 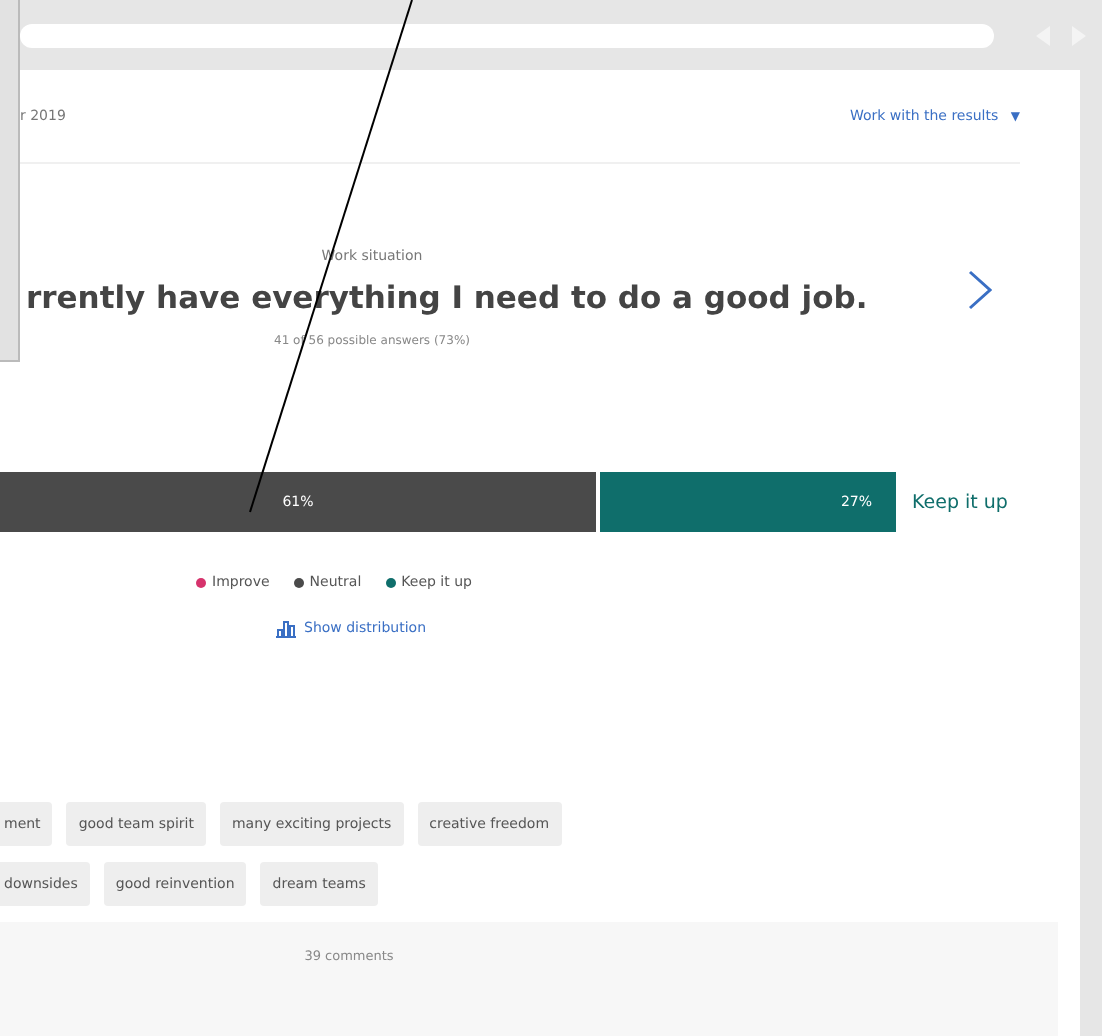 What do you see at coordinates (286, 628) in the screenshot?
I see `chart-icon` at bounding box center [286, 628].